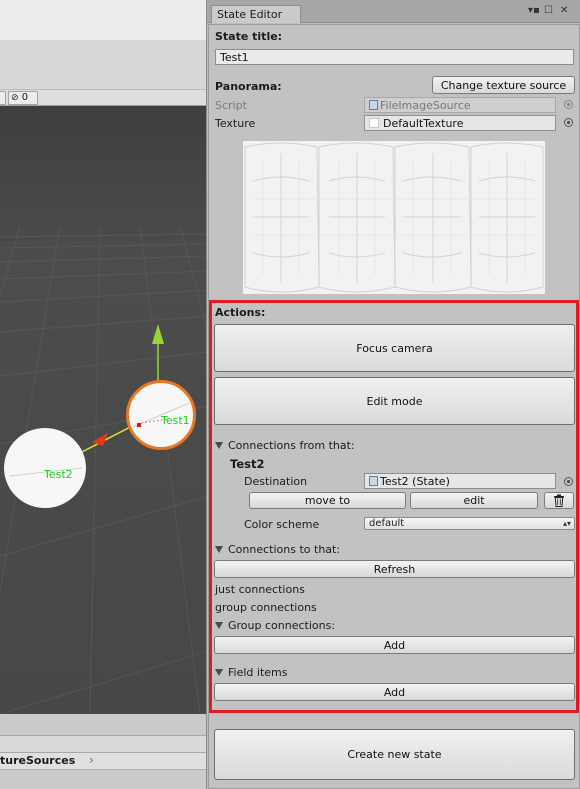  I want to click on texture-field: DefaultTexture, so click(460, 123).